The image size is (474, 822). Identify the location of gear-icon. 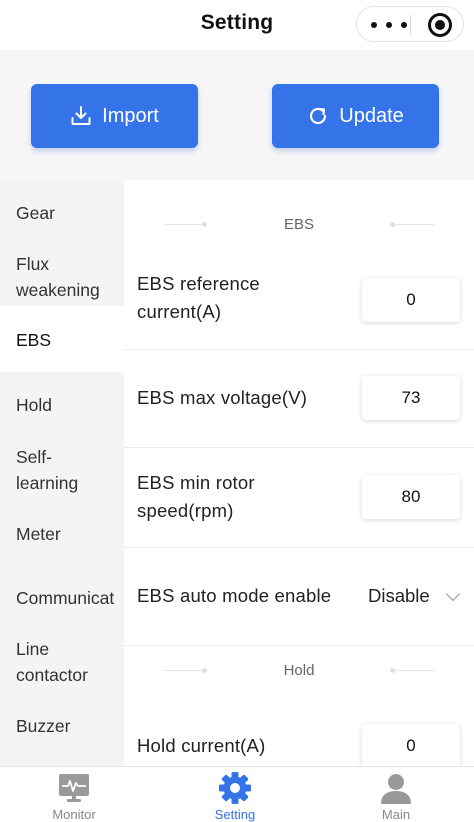
(235, 788).